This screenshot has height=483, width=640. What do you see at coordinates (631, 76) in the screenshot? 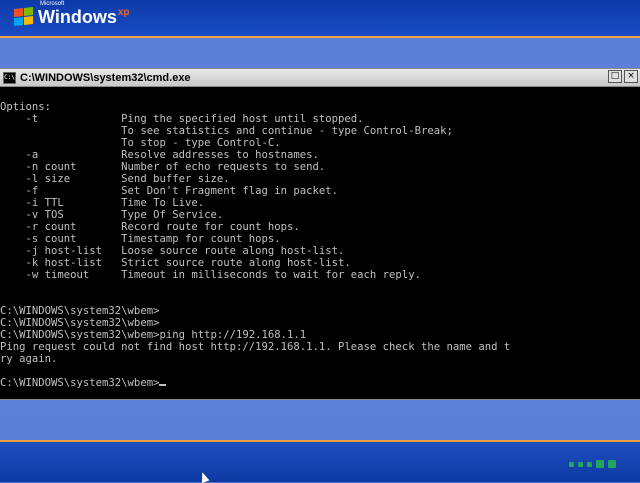
I see `close-button: ×` at bounding box center [631, 76].